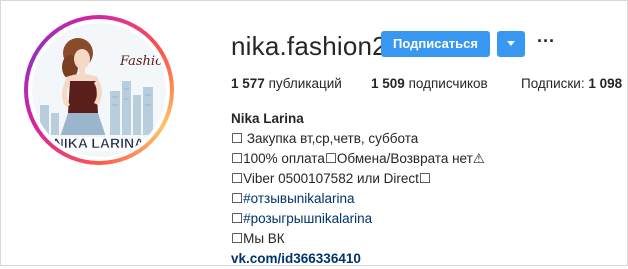 This screenshot has width=628, height=269. I want to click on username: nika.fashion25, so click(316, 46).